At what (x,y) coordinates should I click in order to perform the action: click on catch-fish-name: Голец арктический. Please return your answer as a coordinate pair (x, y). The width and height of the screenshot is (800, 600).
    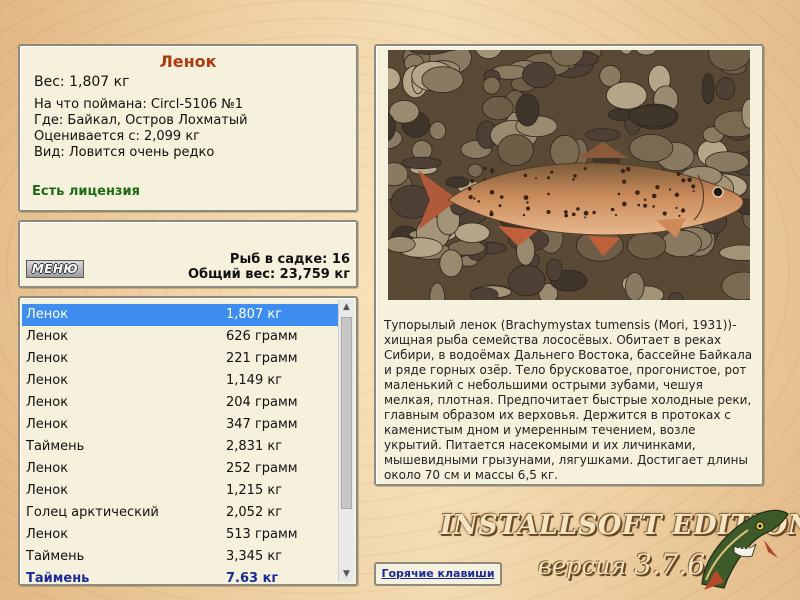
    Looking at the image, I should click on (92, 512).